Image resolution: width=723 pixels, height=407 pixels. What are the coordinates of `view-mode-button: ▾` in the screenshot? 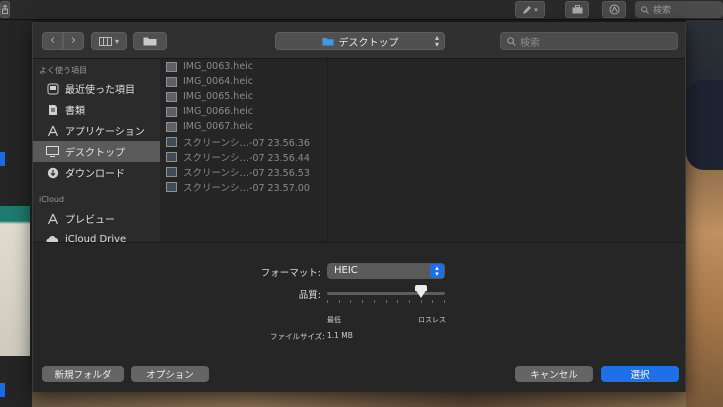 It's located at (109, 41).